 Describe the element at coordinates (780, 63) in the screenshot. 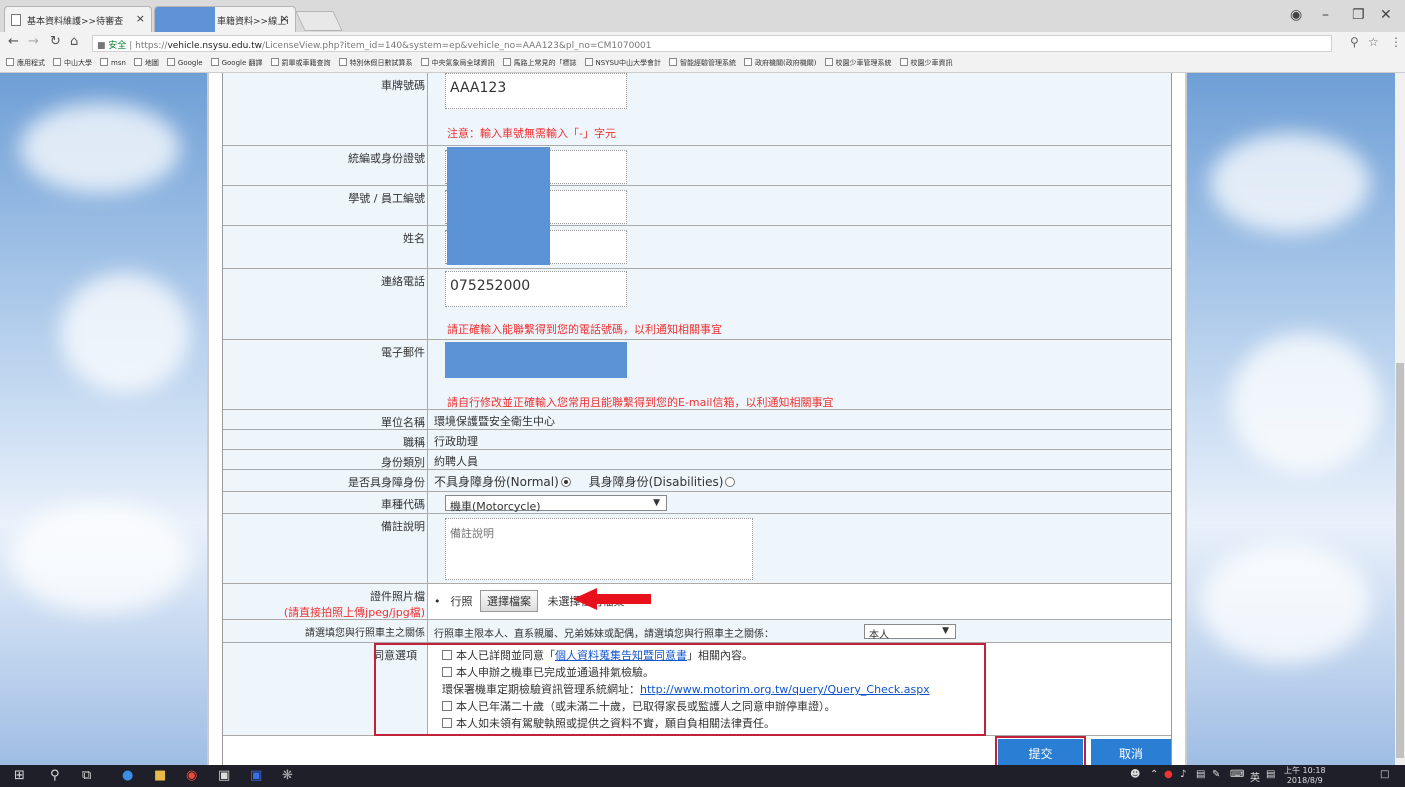

I see `bookmark-item: 政府機關(政府機關)` at that location.